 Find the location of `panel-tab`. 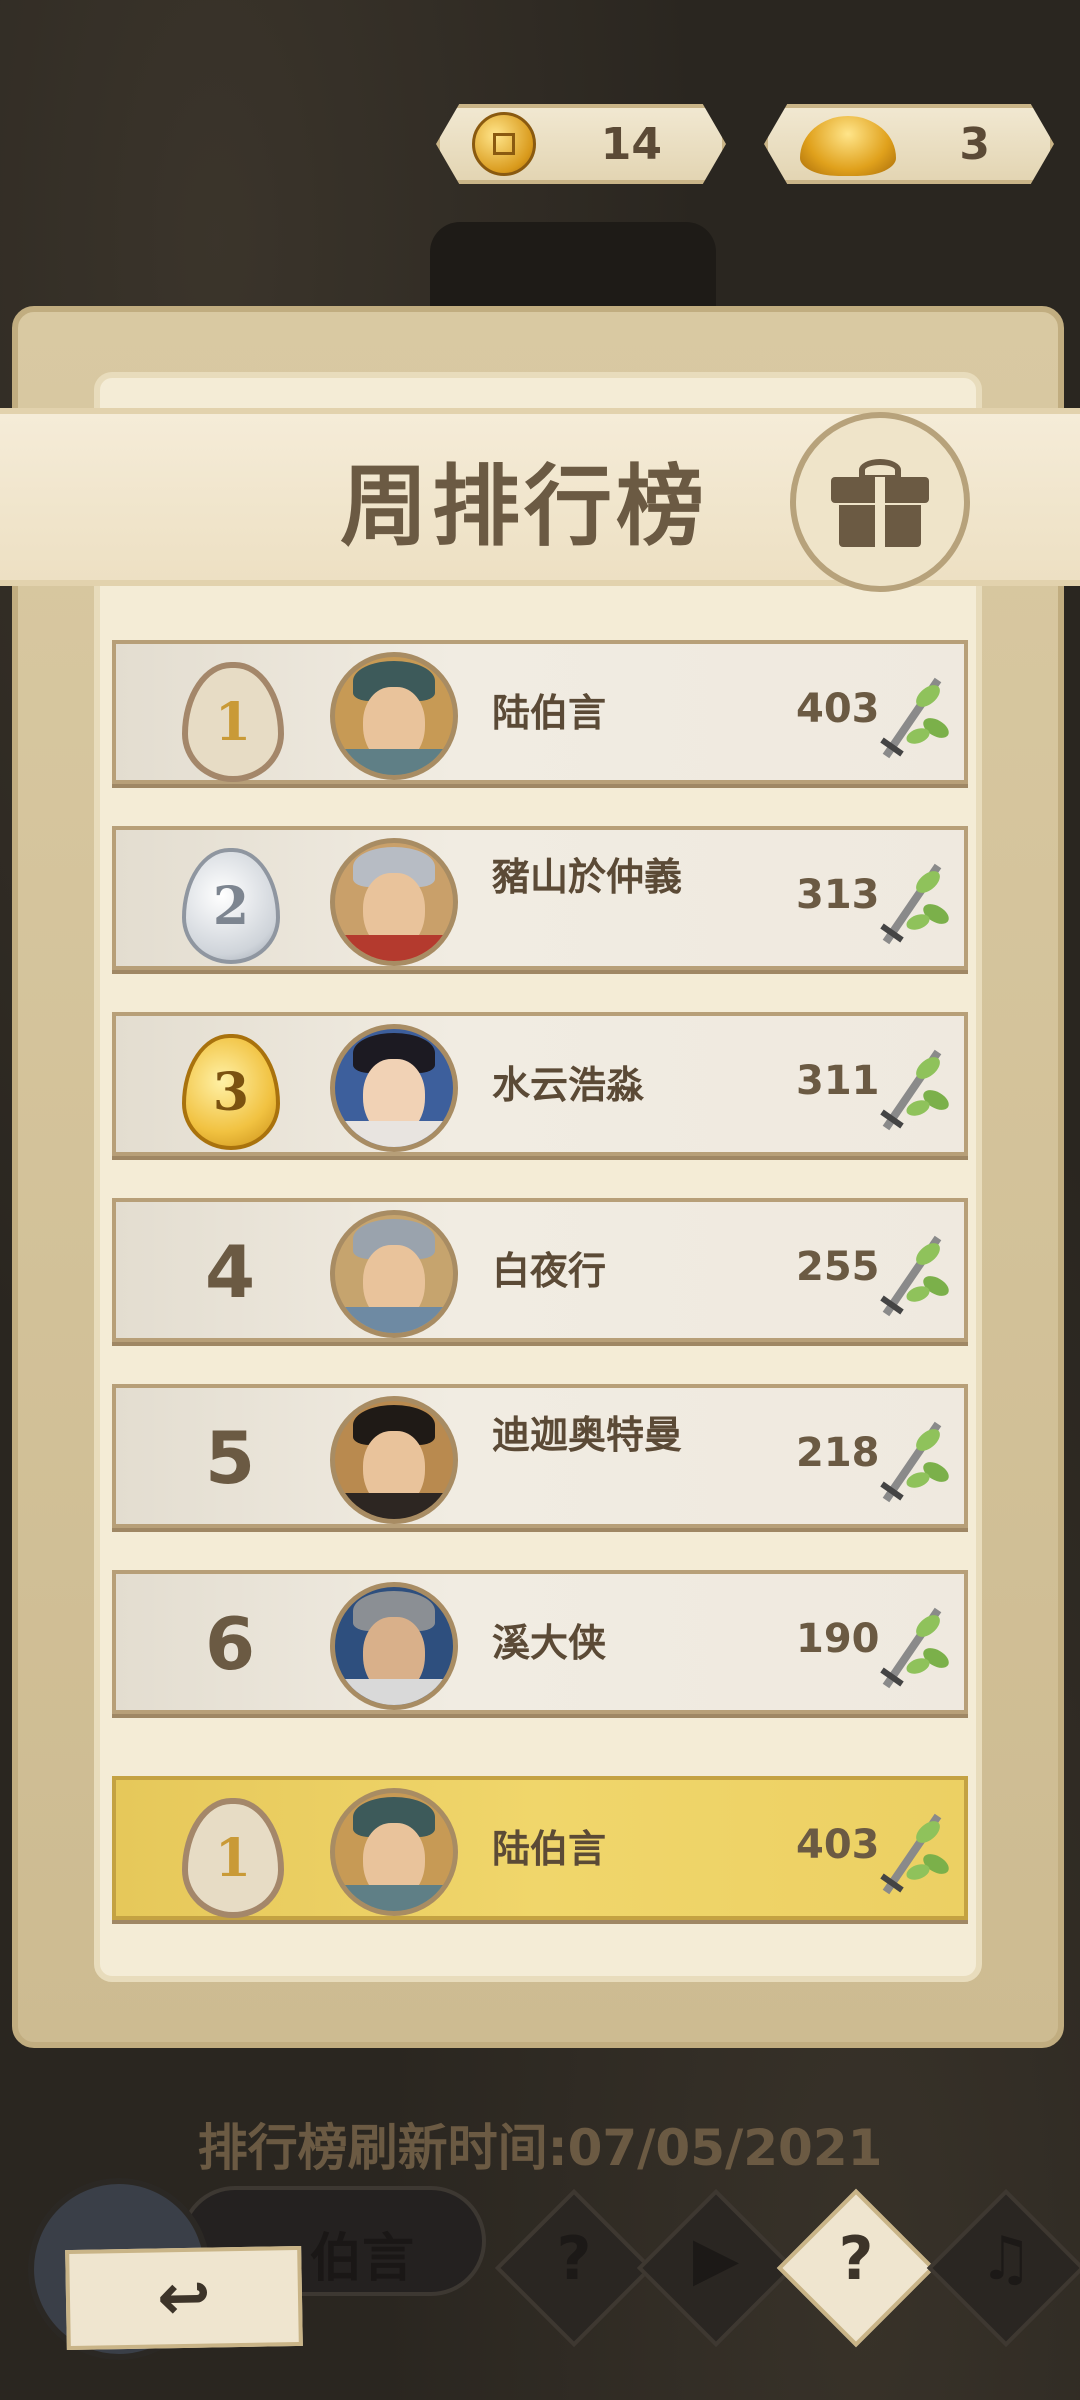

panel-tab is located at coordinates (573, 267).